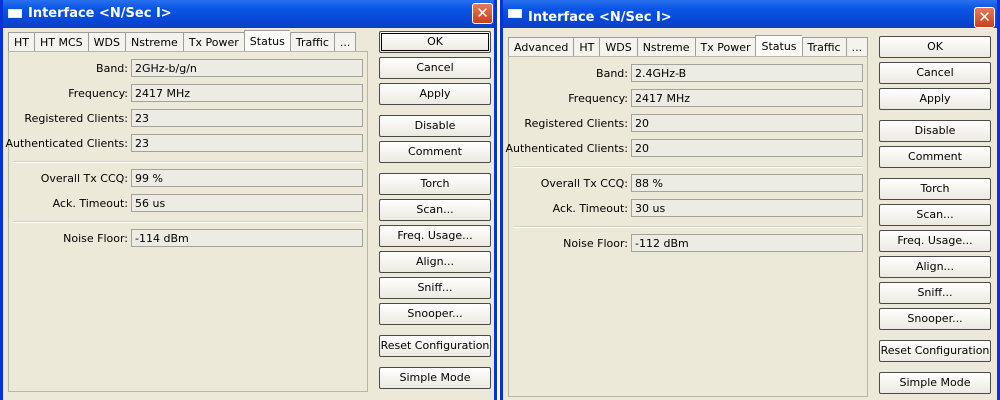 The image size is (1000, 400). I want to click on authenticated-clients-value: 23, so click(247, 143).